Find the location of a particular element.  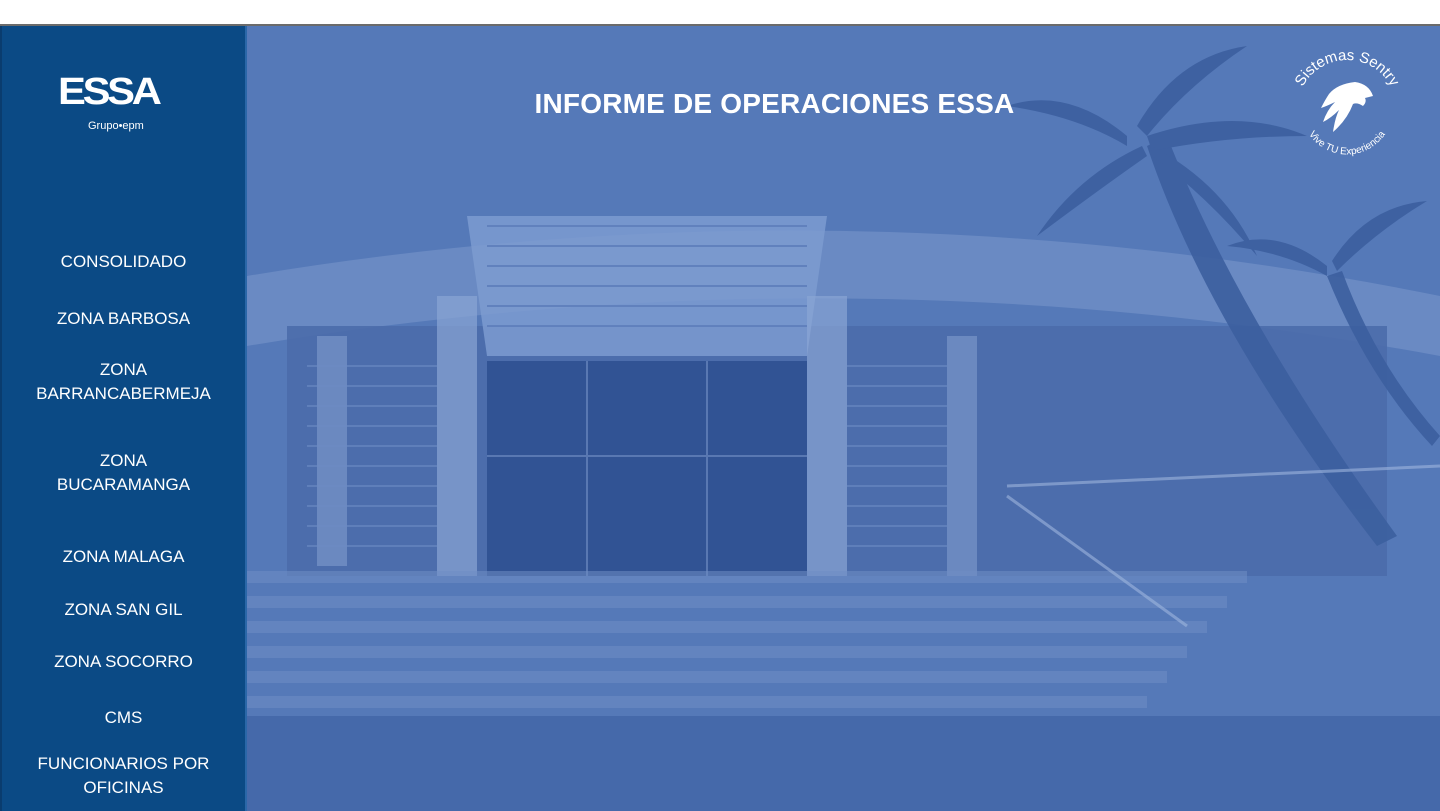

essa-wordmark: ESSA is located at coordinates (110, 92).